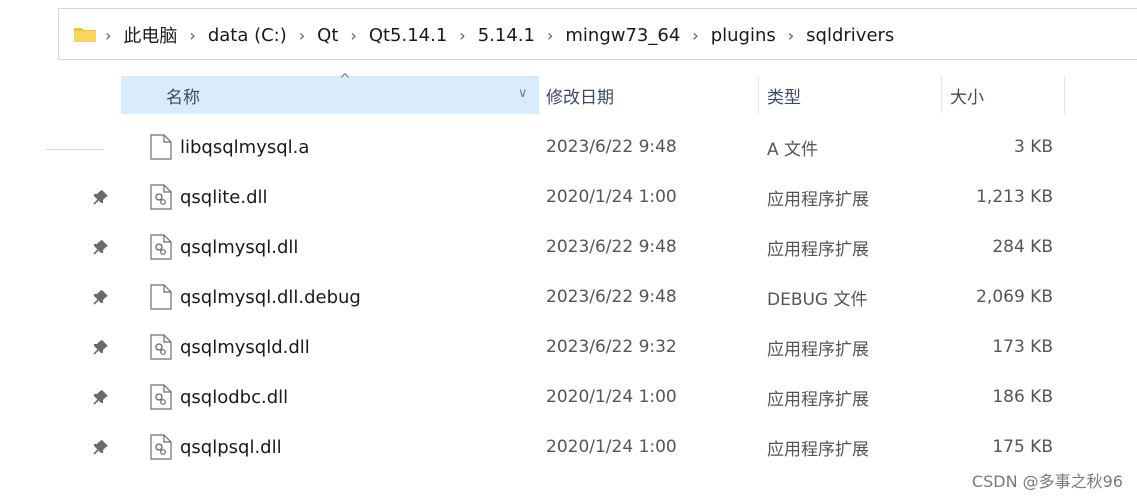 This screenshot has height=500, width=1137. Describe the element at coordinates (234, 397) in the screenshot. I see `file-name: qsqlodbc.dll` at that location.